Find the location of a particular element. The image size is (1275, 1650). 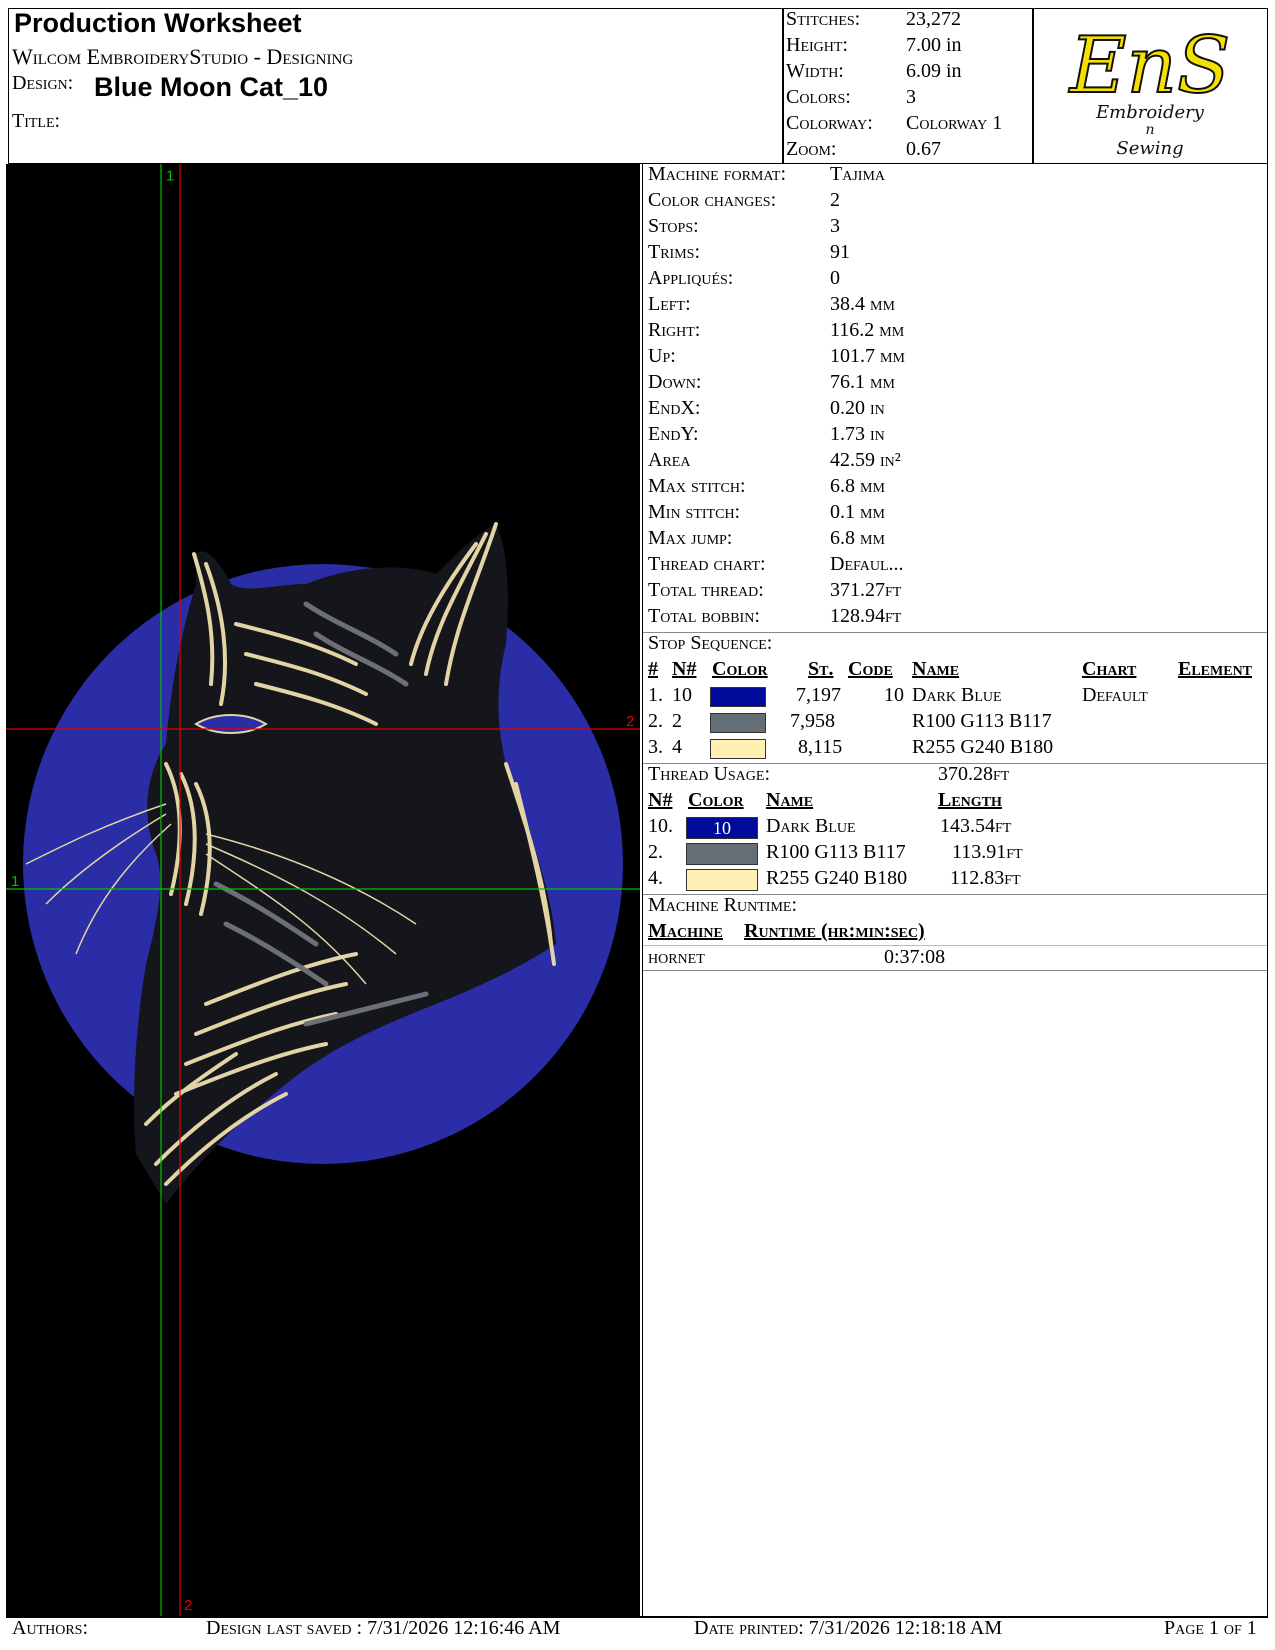

thread-usage-total: 370.28ft is located at coordinates (974, 774).